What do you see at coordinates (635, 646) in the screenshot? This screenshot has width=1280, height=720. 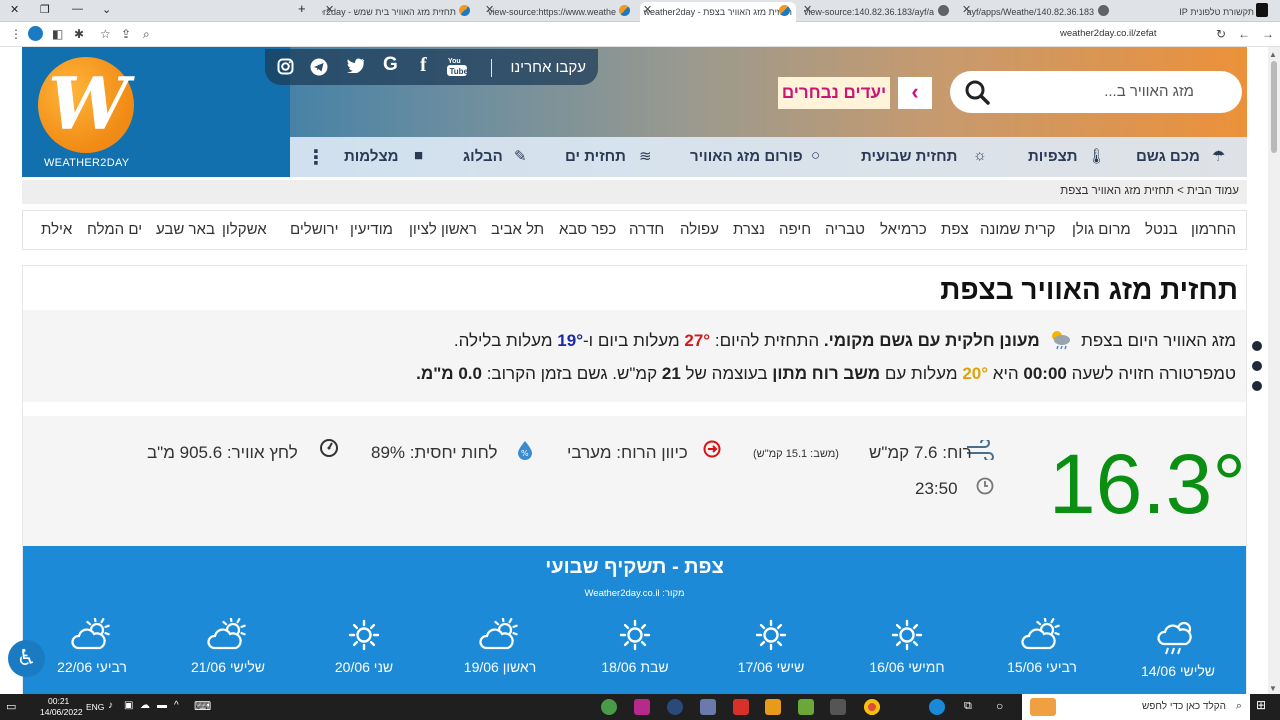 I see `forecast-day: שבת 18/06` at bounding box center [635, 646].